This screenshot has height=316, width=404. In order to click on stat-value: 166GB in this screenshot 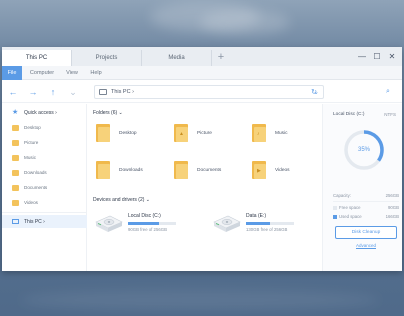, I will do `click(392, 216)`.